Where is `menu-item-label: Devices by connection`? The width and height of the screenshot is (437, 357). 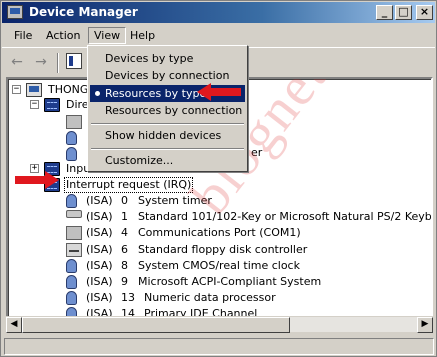
menu-item-label: Devices by connection is located at coordinates (167, 75).